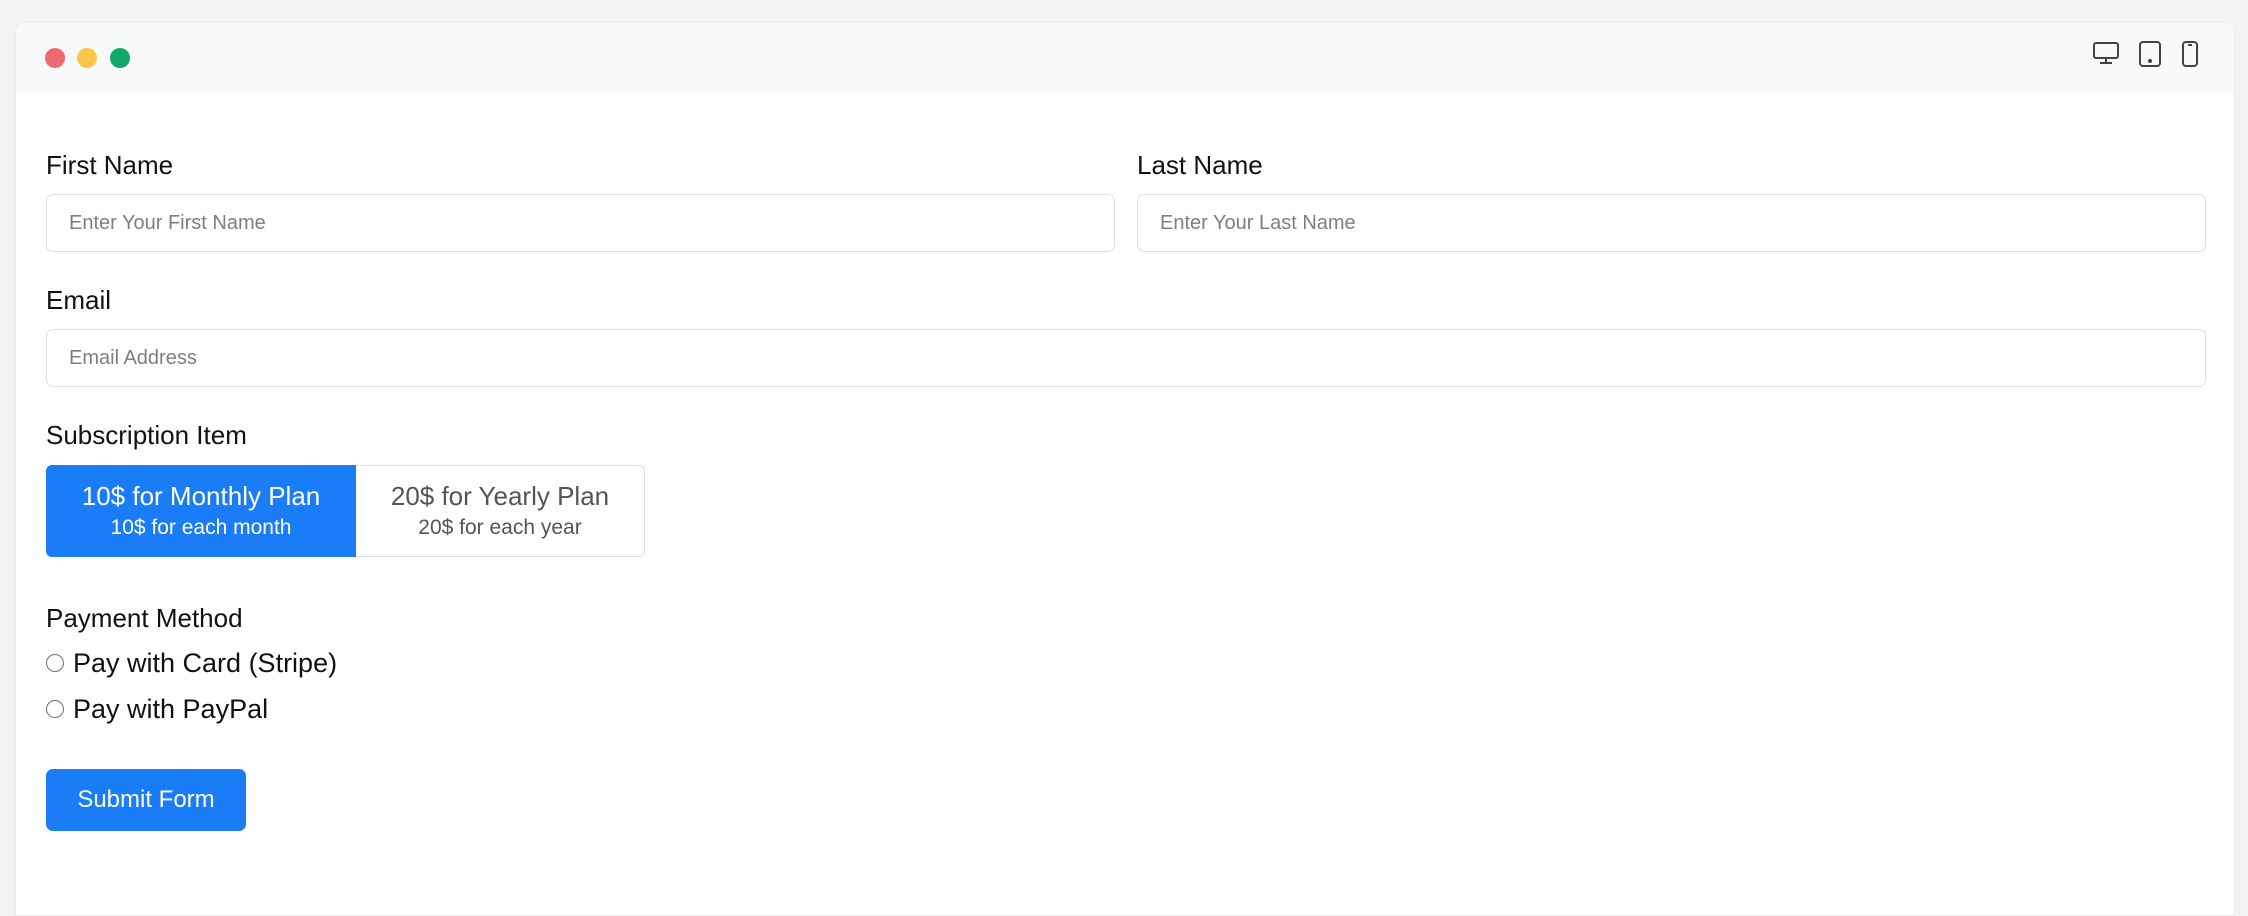  What do you see at coordinates (500, 527) in the screenshot?
I see `plan-yearly-subtitle: 20$ for each year` at bounding box center [500, 527].